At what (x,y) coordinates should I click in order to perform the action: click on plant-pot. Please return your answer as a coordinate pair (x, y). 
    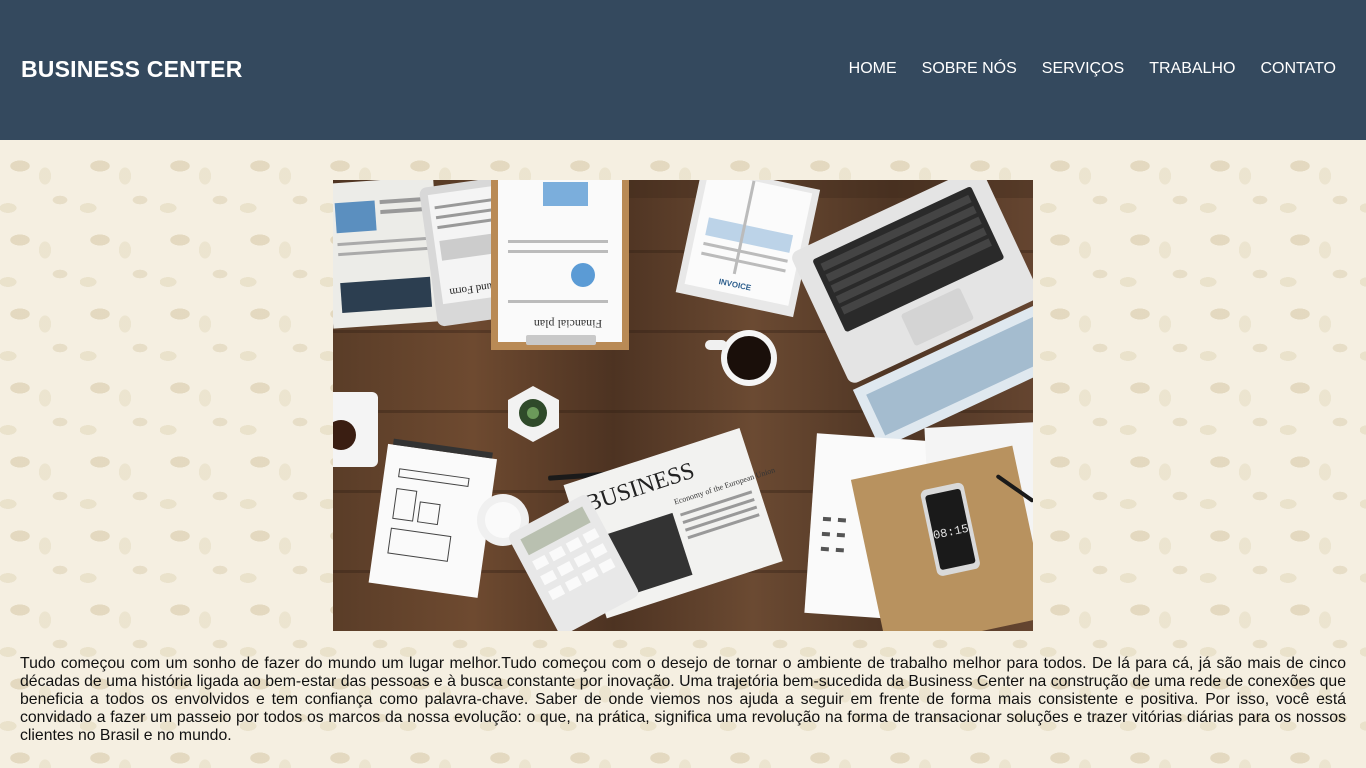
    Looking at the image, I should click on (533, 414).